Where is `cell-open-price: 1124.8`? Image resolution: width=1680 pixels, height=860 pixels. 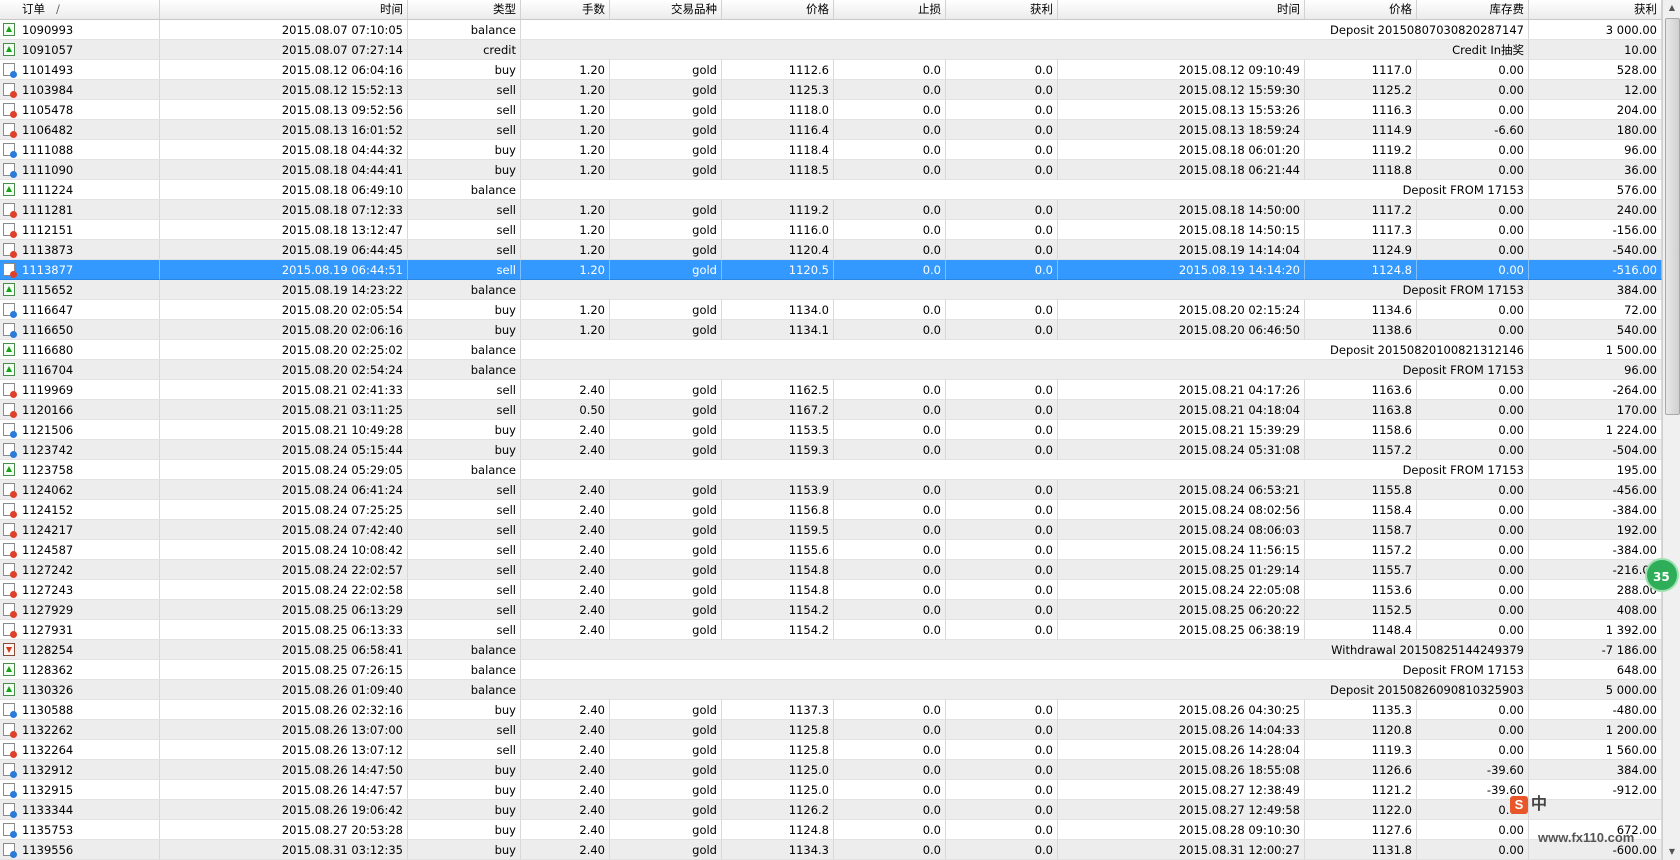
cell-open-price: 1124.8 is located at coordinates (778, 830).